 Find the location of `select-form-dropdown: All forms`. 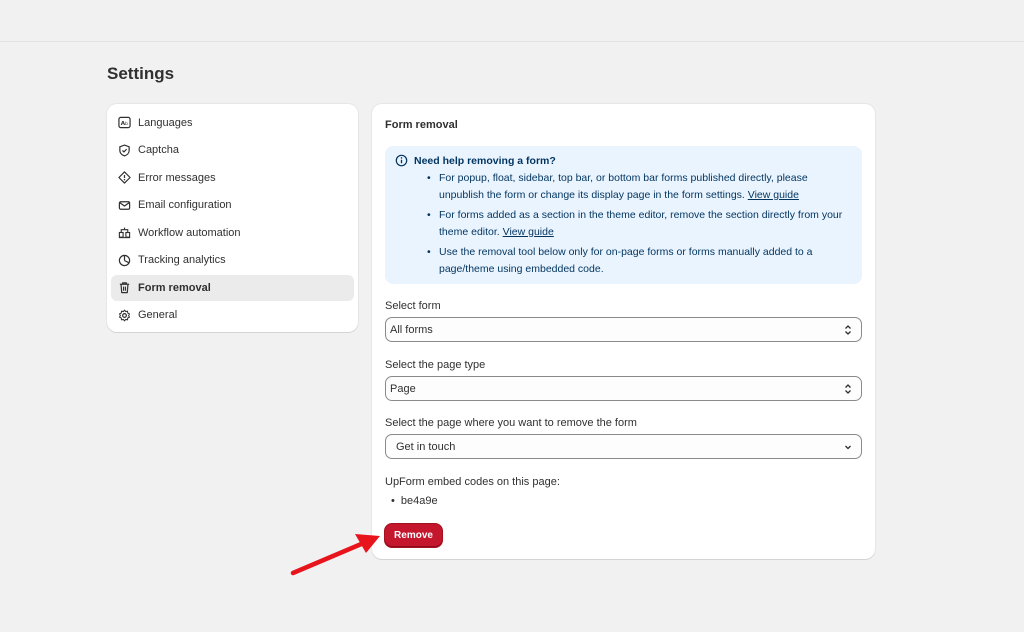

select-form-dropdown: All forms is located at coordinates (623, 329).